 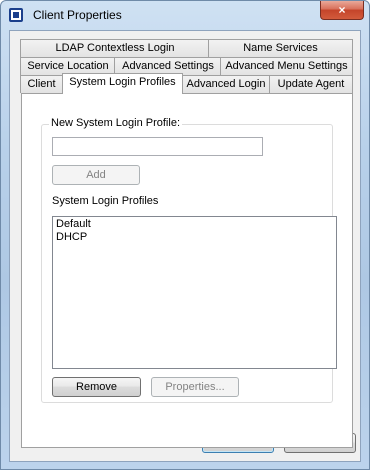 What do you see at coordinates (16, 15) in the screenshot?
I see `app-window-icon` at bounding box center [16, 15].